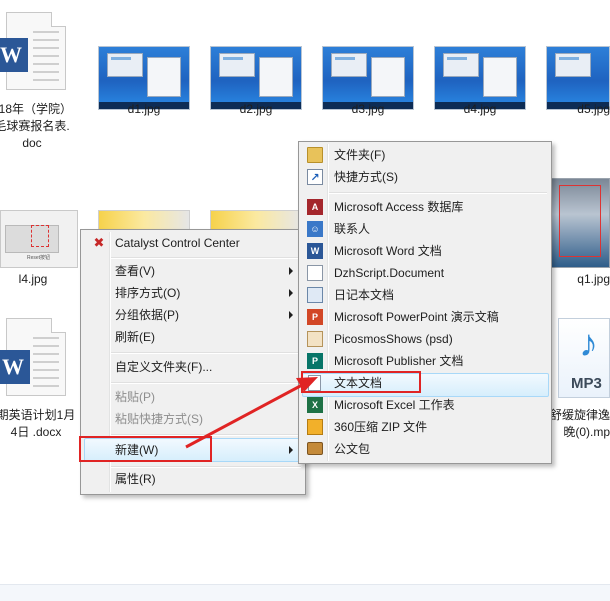 Image resolution: width=610 pixels, height=601 pixels. What do you see at coordinates (148, 293) in the screenshot?
I see `menu-item-label: 排序方式(O)` at bounding box center [148, 293].